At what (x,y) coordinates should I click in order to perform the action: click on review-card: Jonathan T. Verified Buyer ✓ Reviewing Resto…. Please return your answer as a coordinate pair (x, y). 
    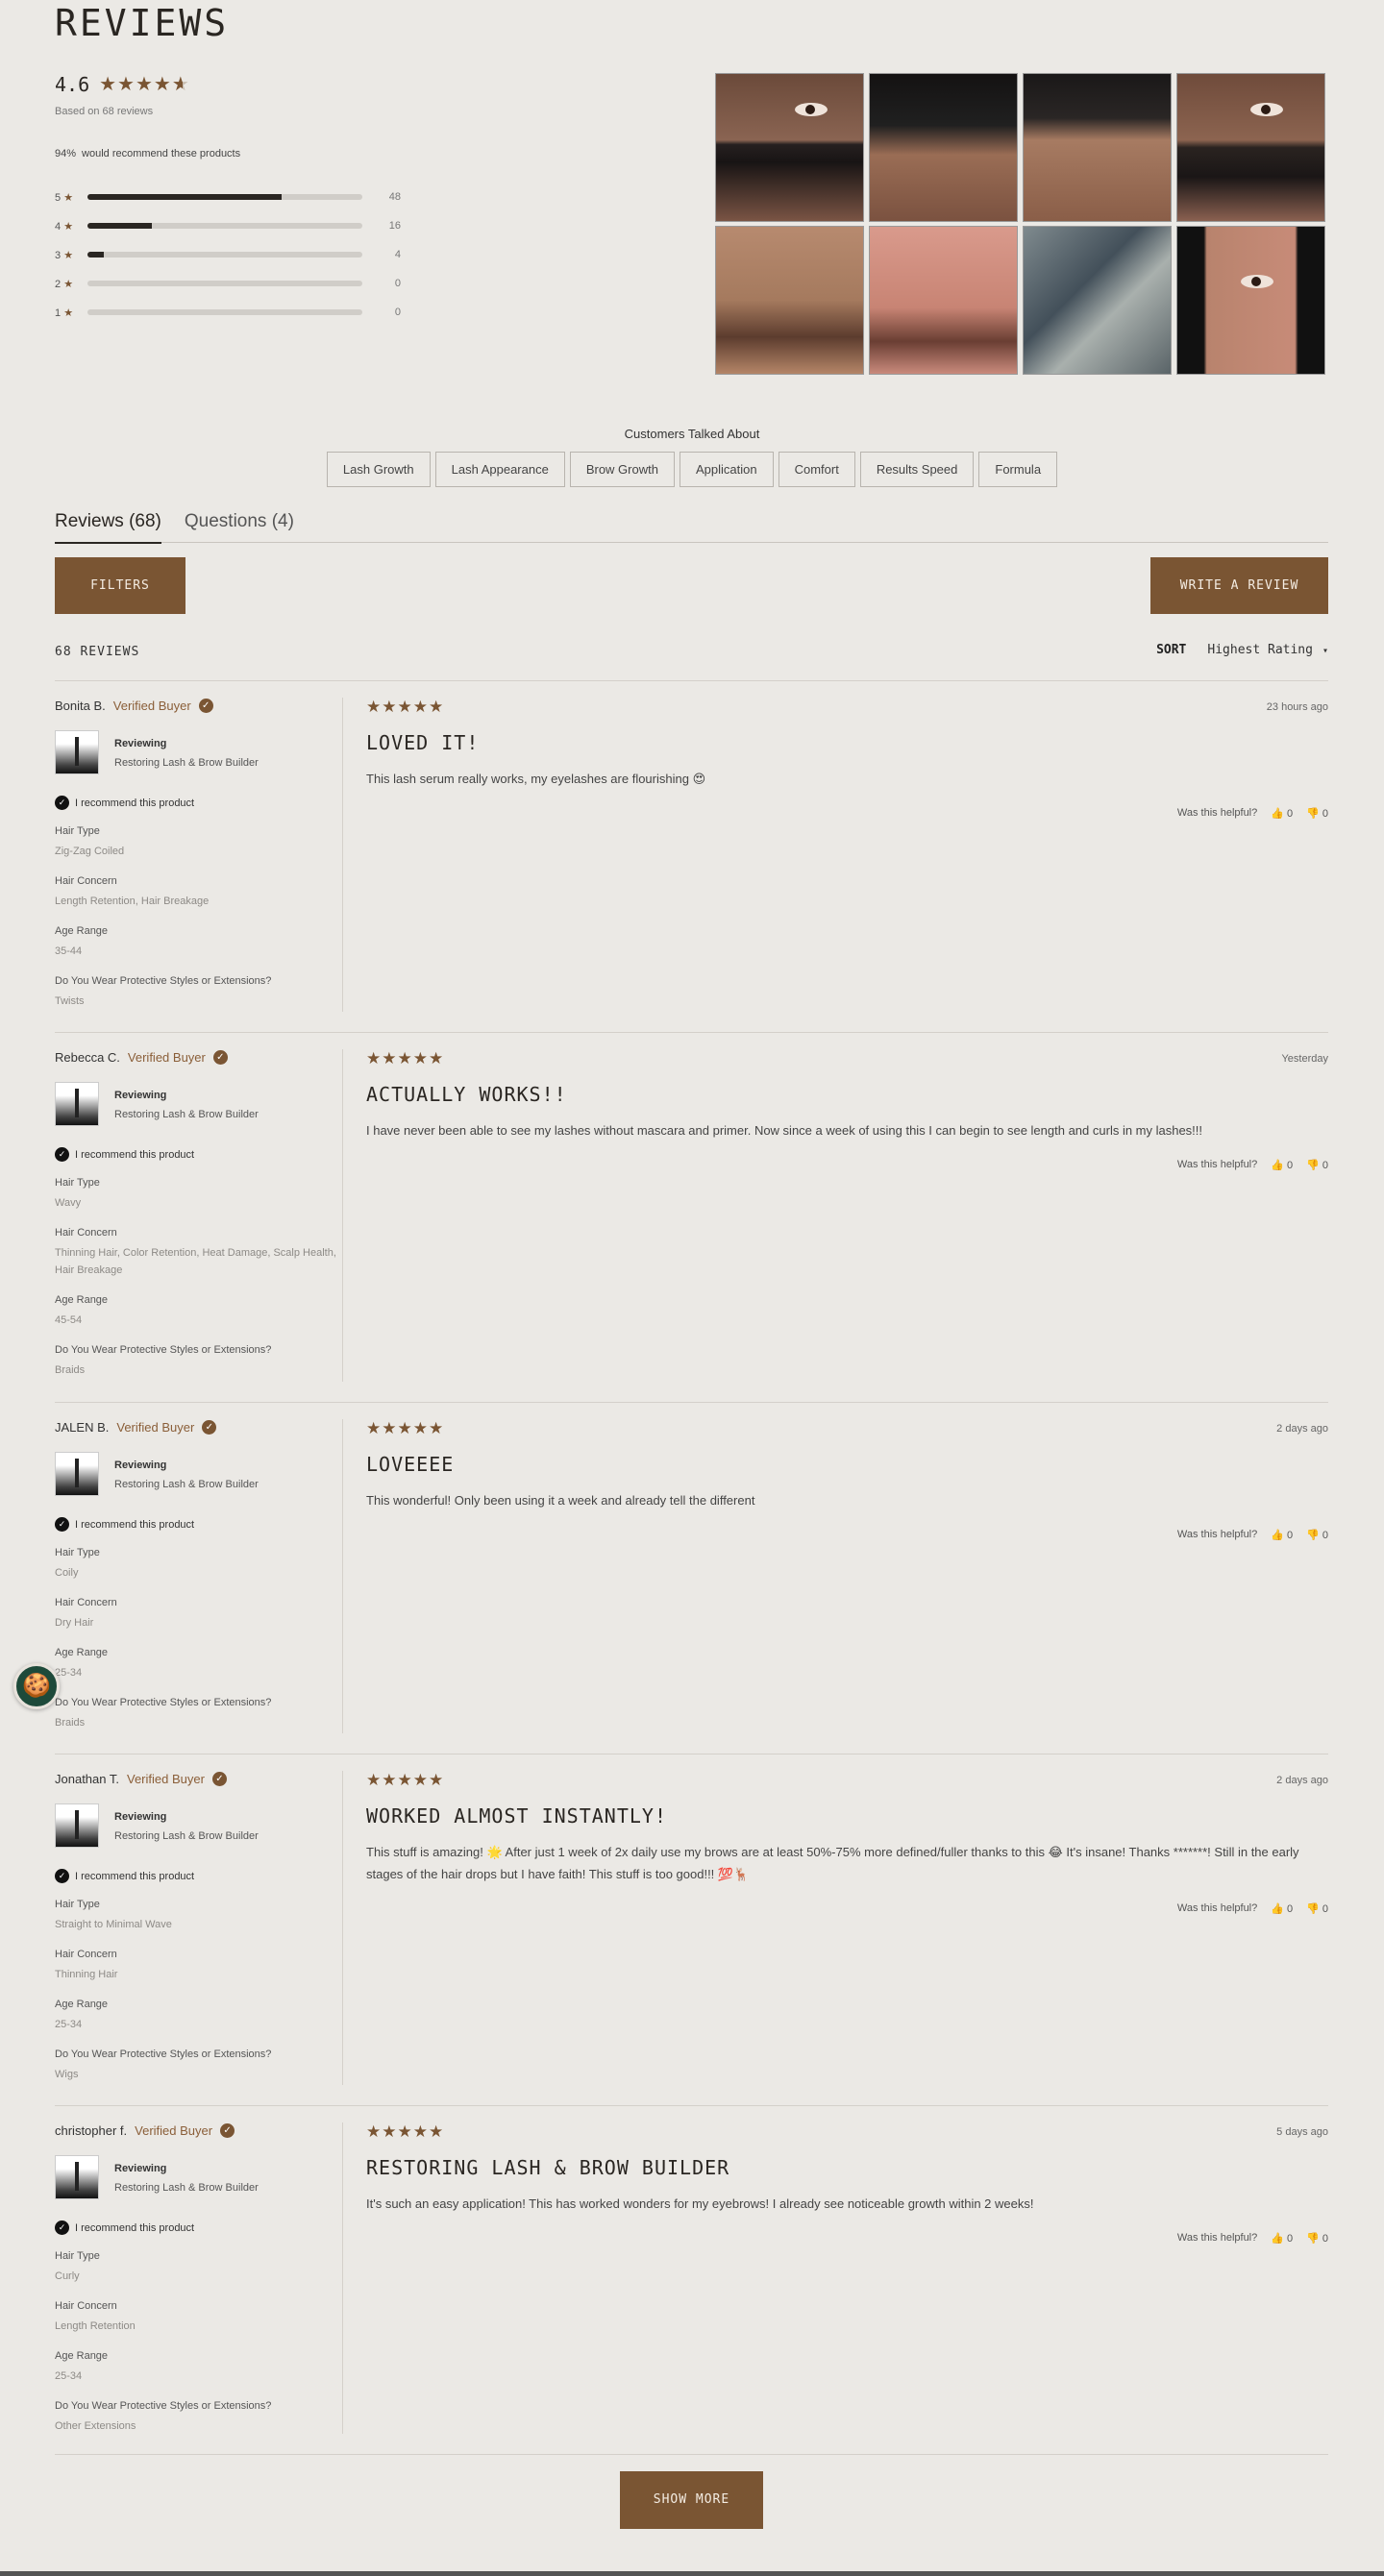
    Looking at the image, I should click on (691, 1938).